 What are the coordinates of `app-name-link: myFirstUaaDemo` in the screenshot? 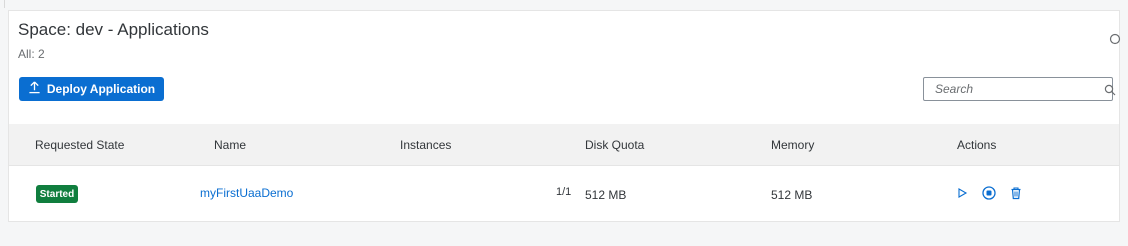 It's located at (246, 193).